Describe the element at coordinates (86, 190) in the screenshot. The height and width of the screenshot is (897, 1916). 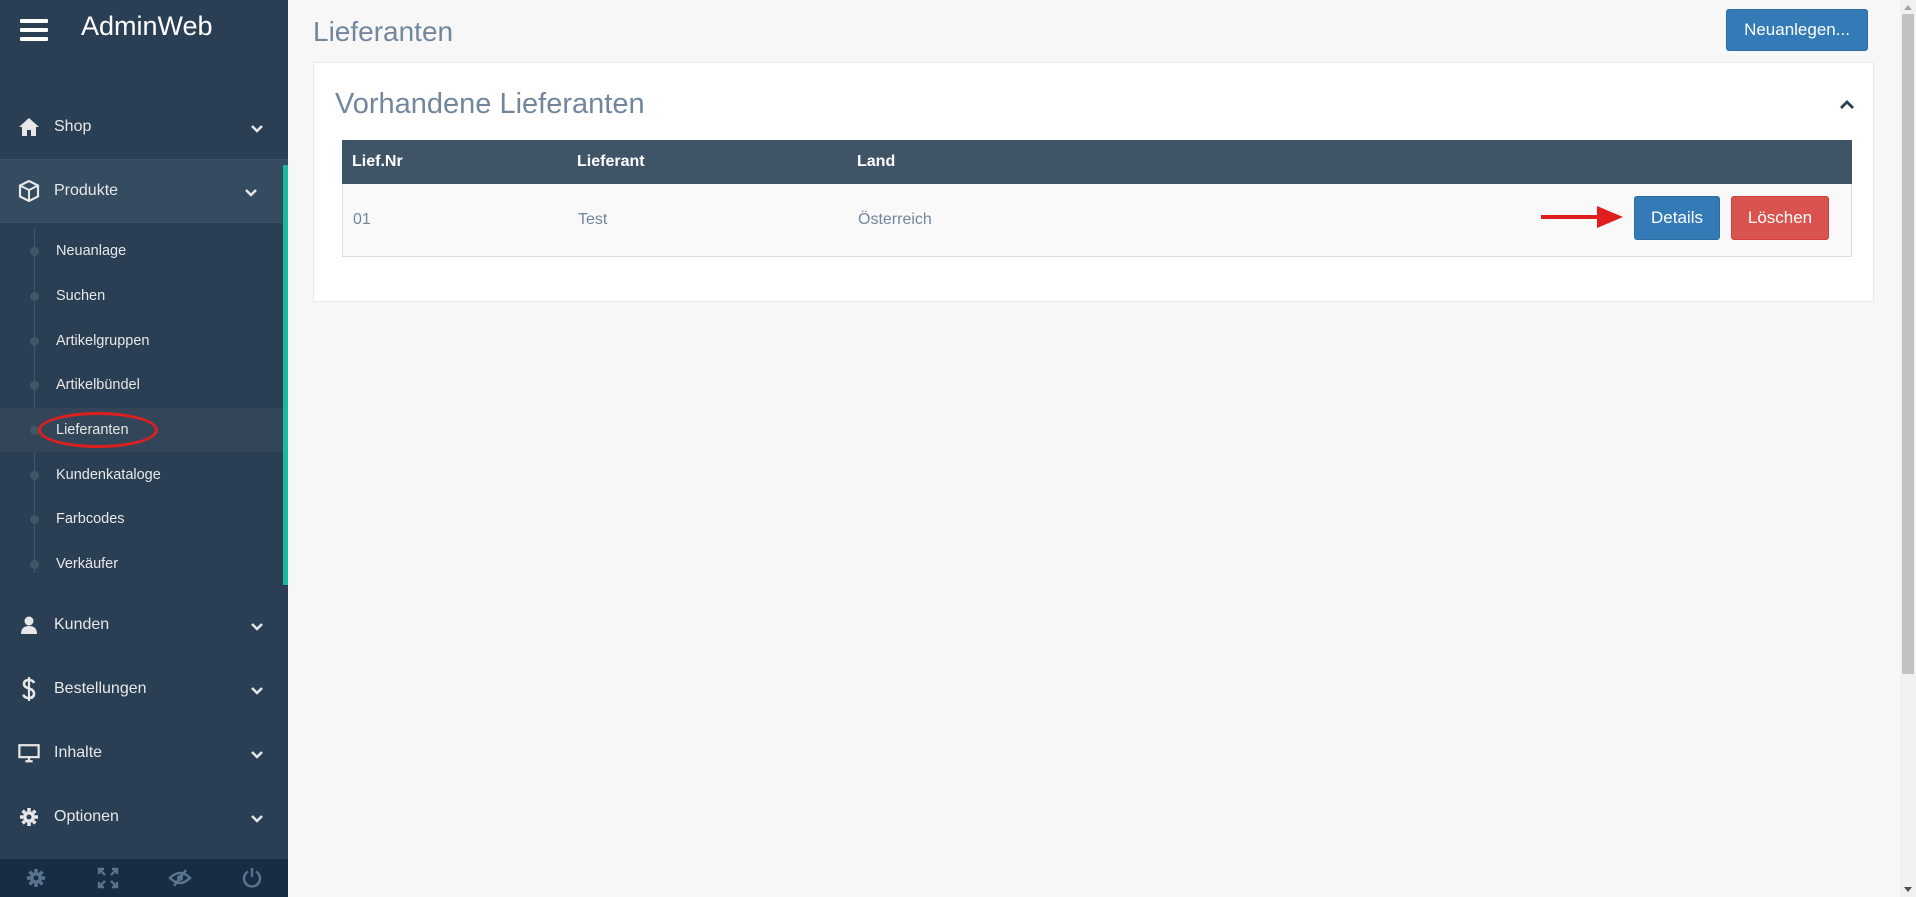
I see `sidebar-item-label: Produkte` at that location.